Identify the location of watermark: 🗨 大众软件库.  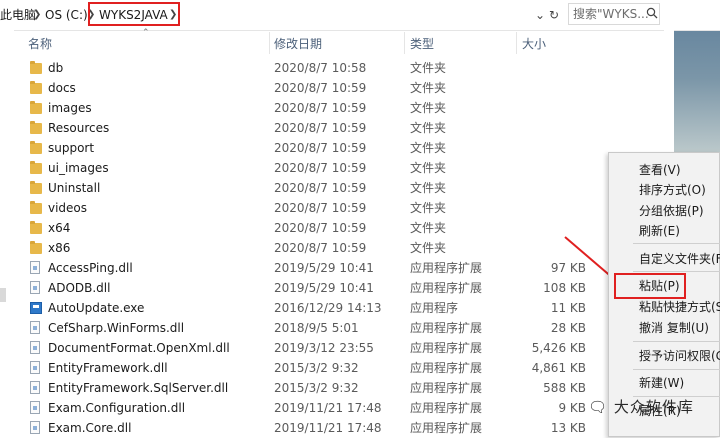
(641, 406).